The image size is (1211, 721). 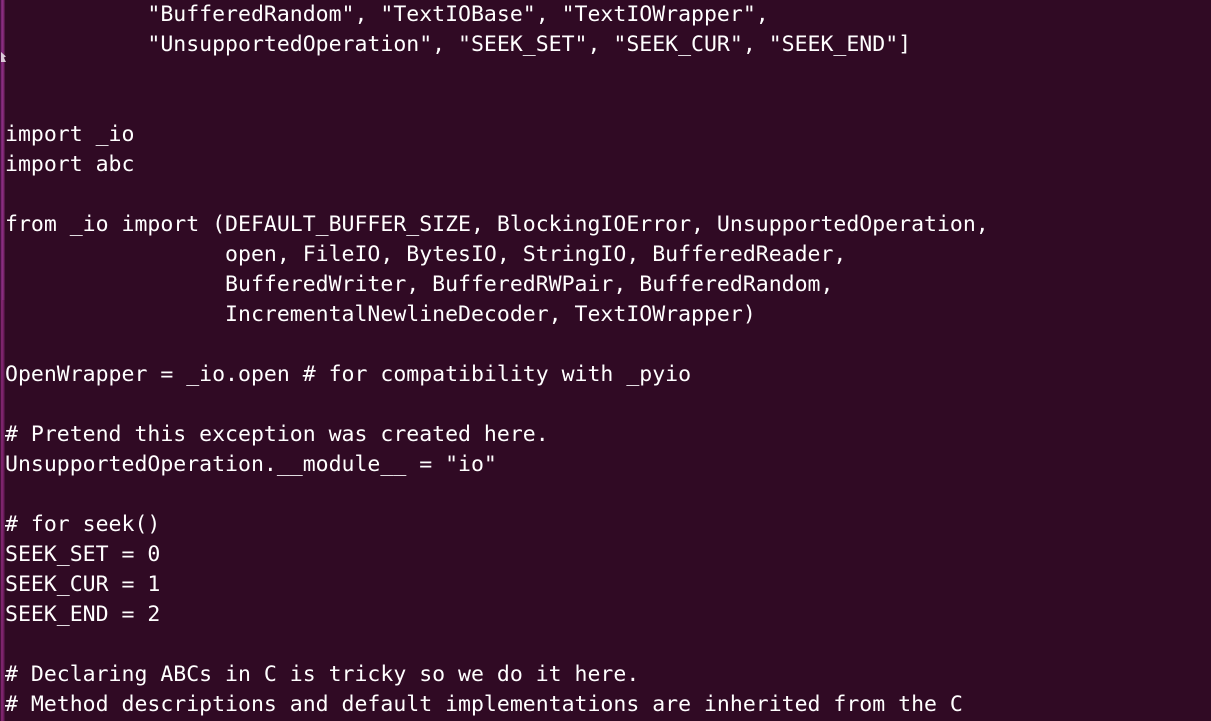 What do you see at coordinates (83, 524) in the screenshot?
I see `terminal-line: # for seek()` at bounding box center [83, 524].